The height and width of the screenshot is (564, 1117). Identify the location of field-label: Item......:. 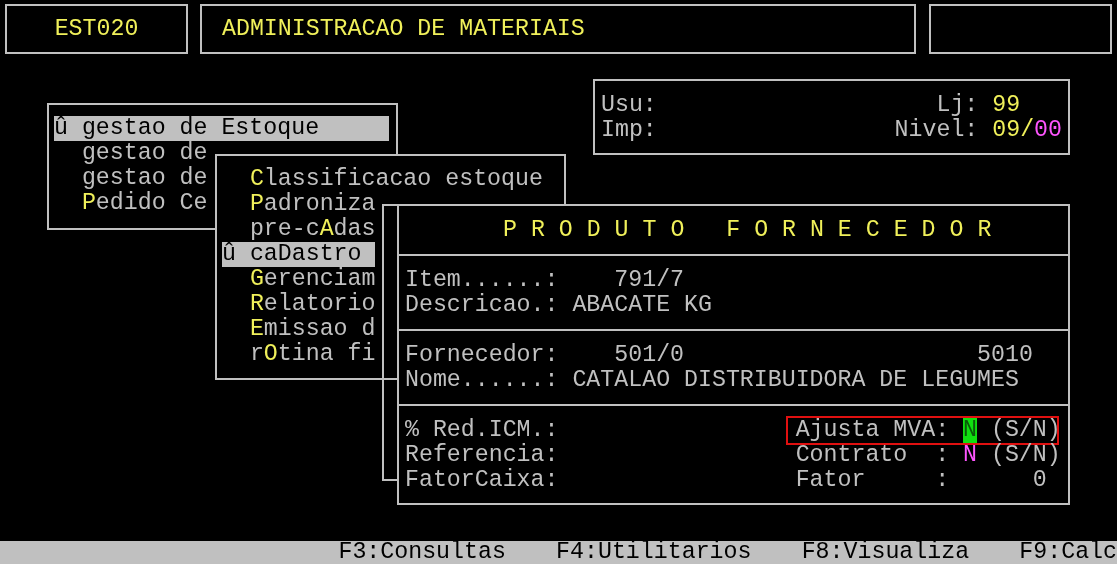
(482, 280).